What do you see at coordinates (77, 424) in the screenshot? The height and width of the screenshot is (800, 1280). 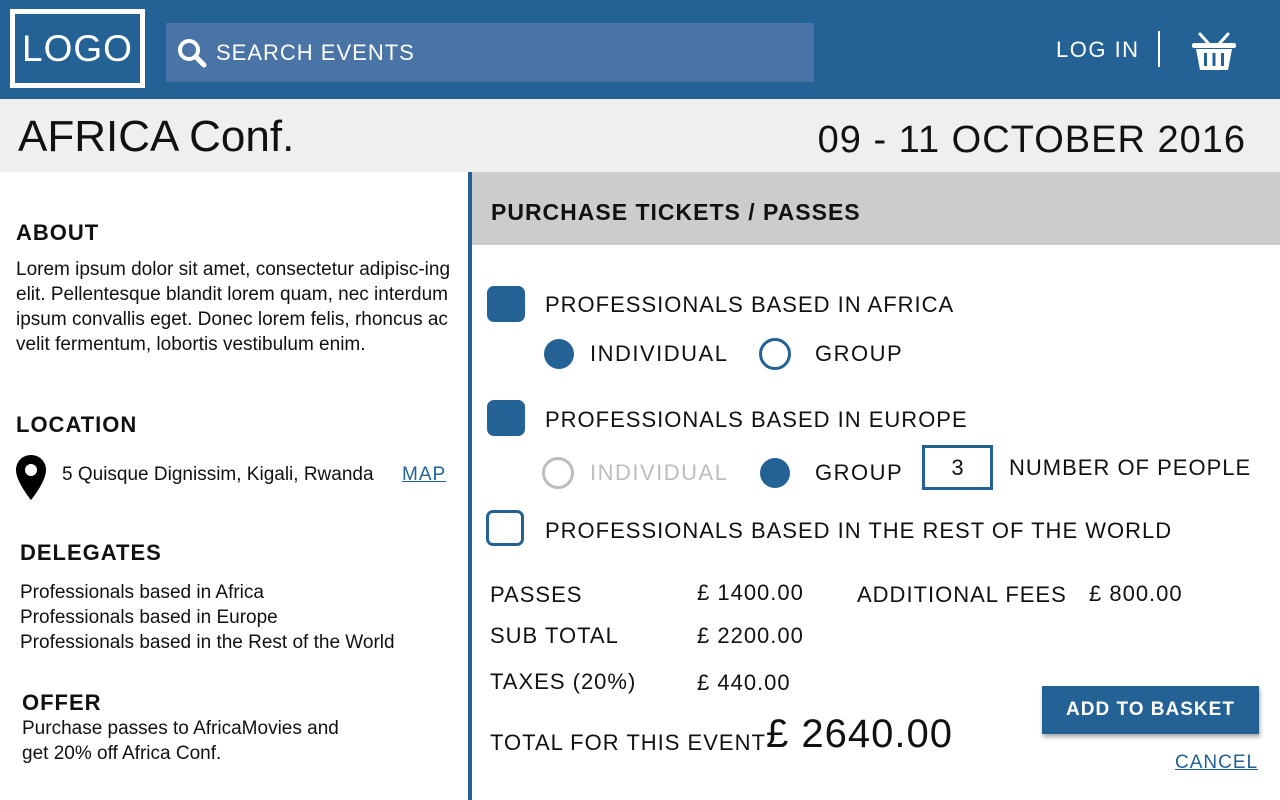 I see `location-heading: LOCATION` at bounding box center [77, 424].